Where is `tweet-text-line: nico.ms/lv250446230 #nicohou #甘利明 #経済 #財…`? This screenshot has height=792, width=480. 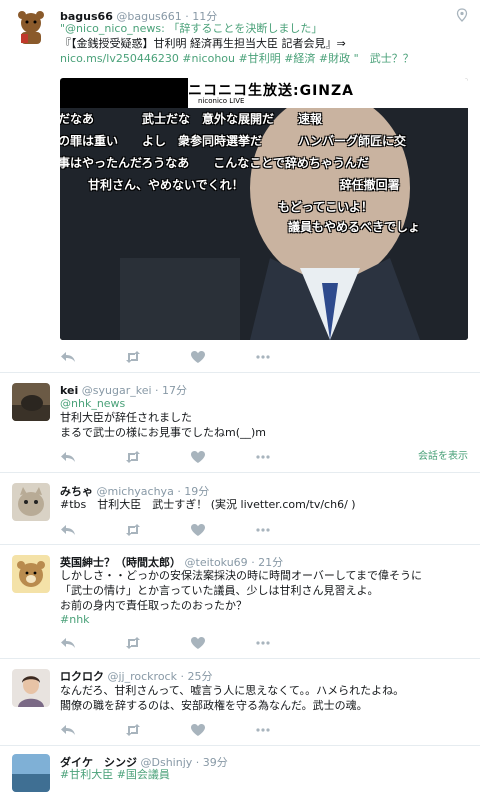 tweet-text-line: nico.ms/lv250446230 #nicohou #甘利明 #経済 #財… is located at coordinates (237, 59).